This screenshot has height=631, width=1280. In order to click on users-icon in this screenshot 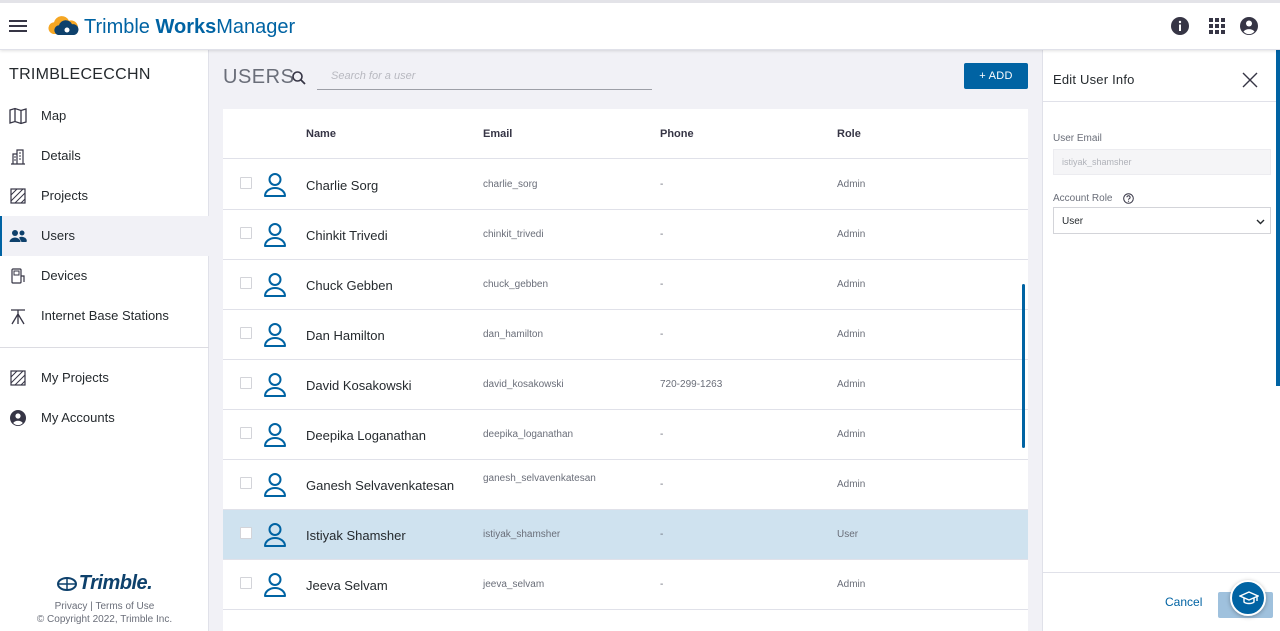, I will do `click(18, 236)`.